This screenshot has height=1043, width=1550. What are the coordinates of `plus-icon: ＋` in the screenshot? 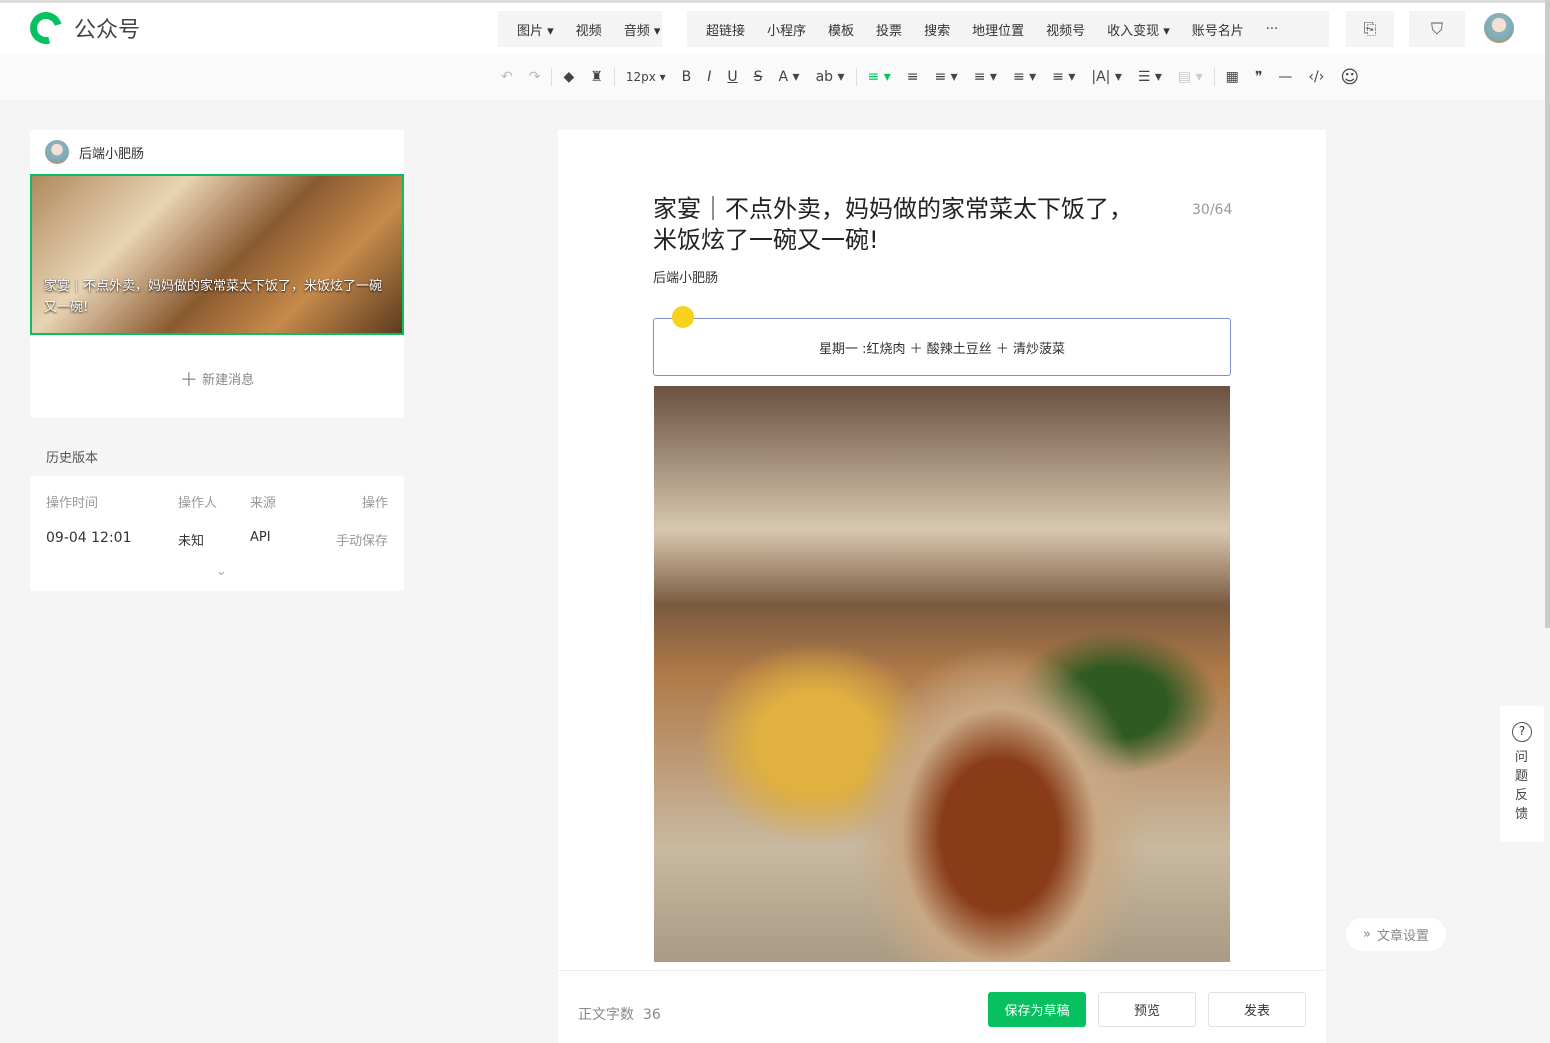 It's located at (188, 380).